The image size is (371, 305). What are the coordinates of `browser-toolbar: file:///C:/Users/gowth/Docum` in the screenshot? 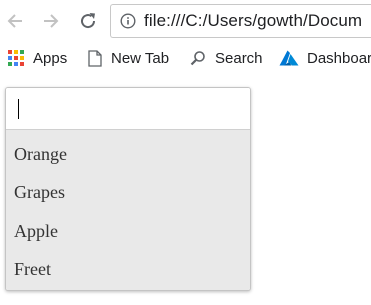 It's located at (185, 21).